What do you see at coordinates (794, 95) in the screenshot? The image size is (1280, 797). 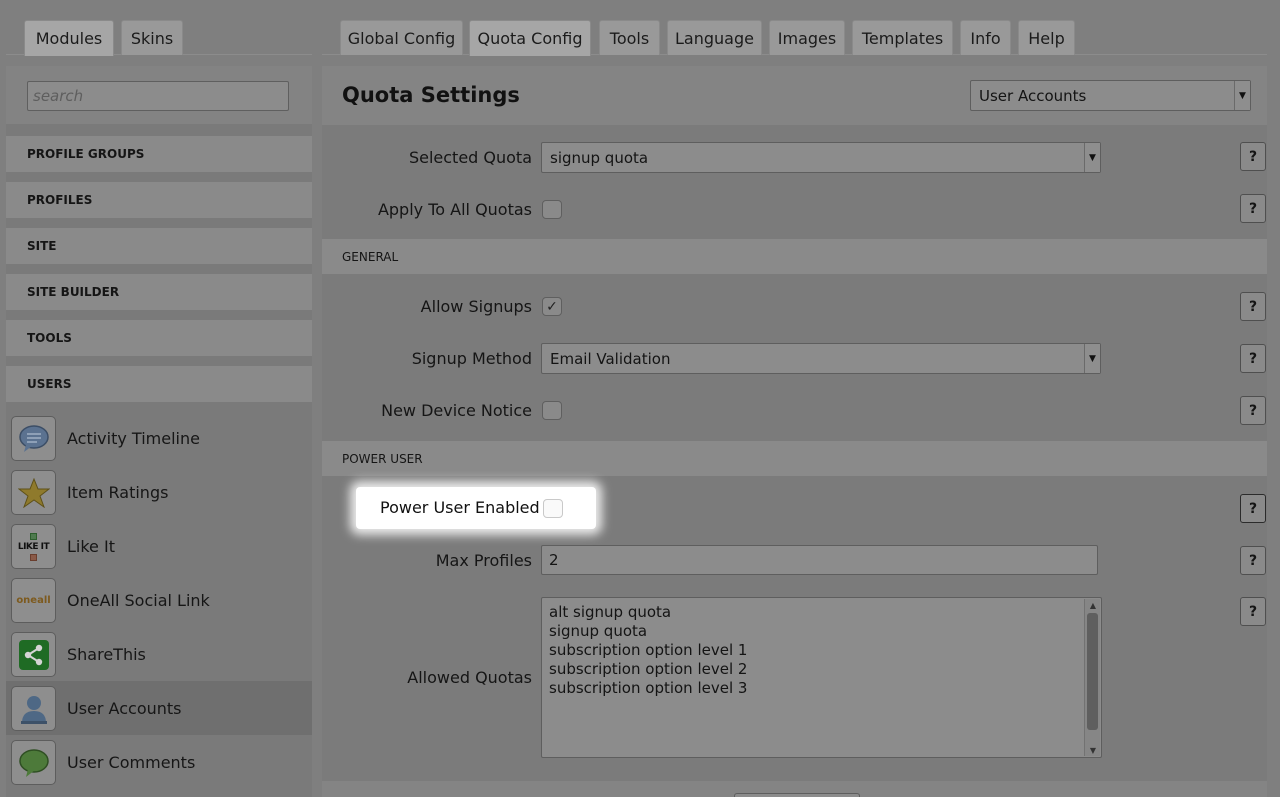 I see `panel-header: Quota Settings User Accounts ▼` at bounding box center [794, 95].